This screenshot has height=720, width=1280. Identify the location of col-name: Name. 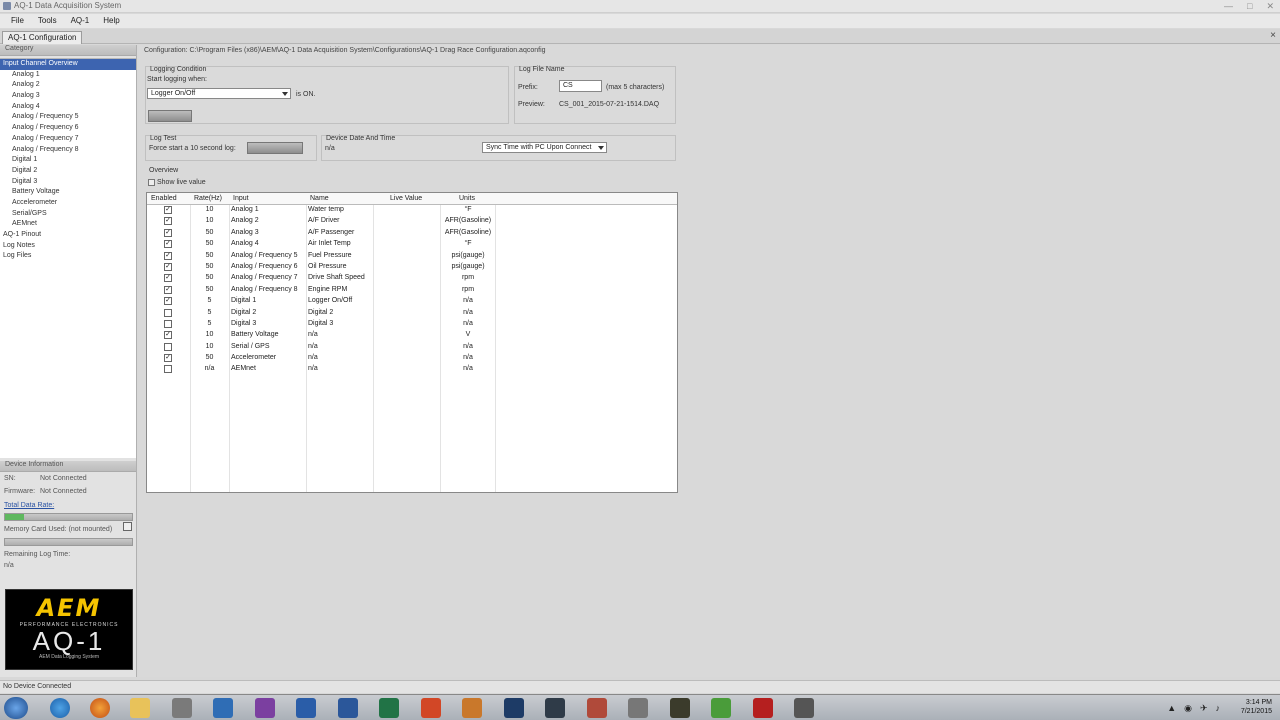
(319, 198).